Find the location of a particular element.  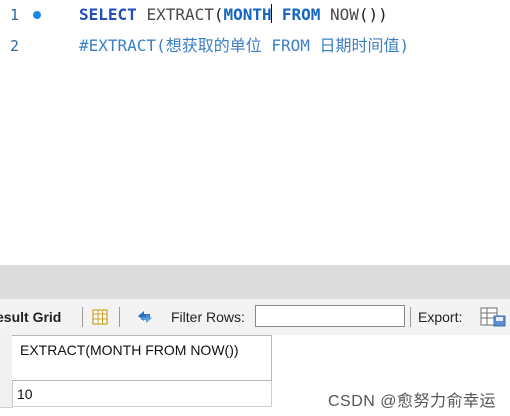

text-caret is located at coordinates (271, 13).